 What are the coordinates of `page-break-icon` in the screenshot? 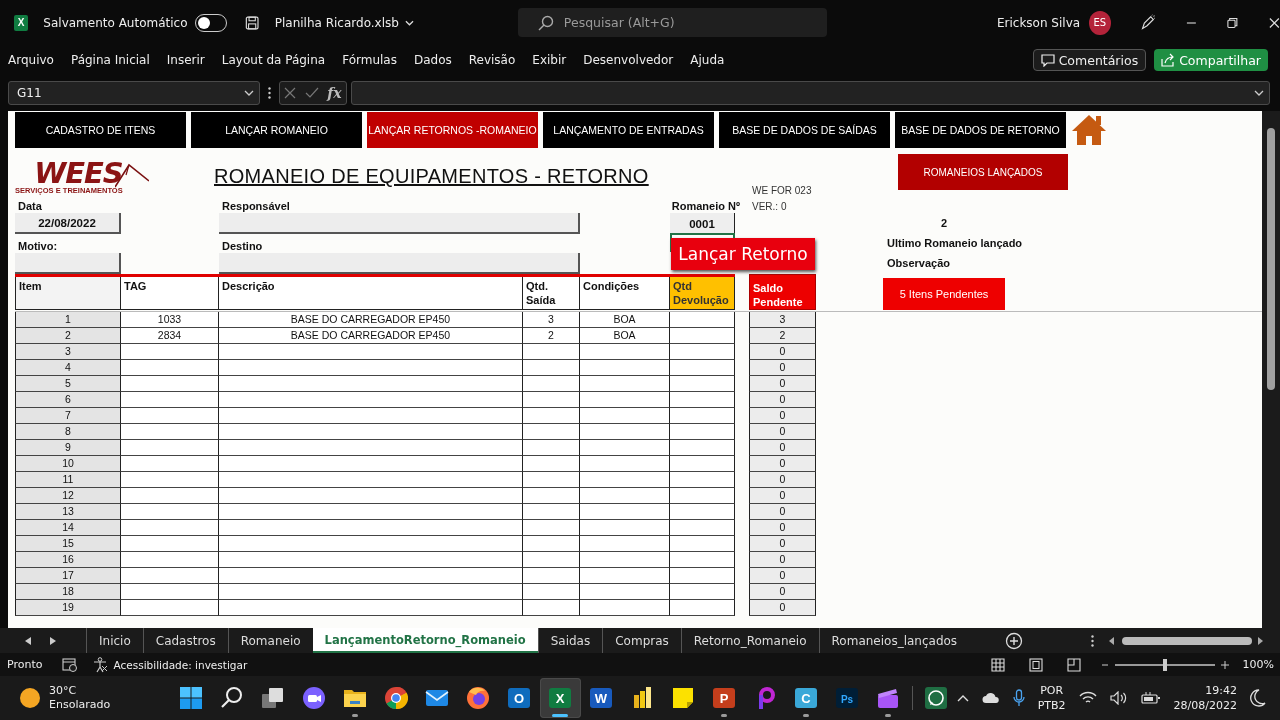 It's located at (1073, 664).